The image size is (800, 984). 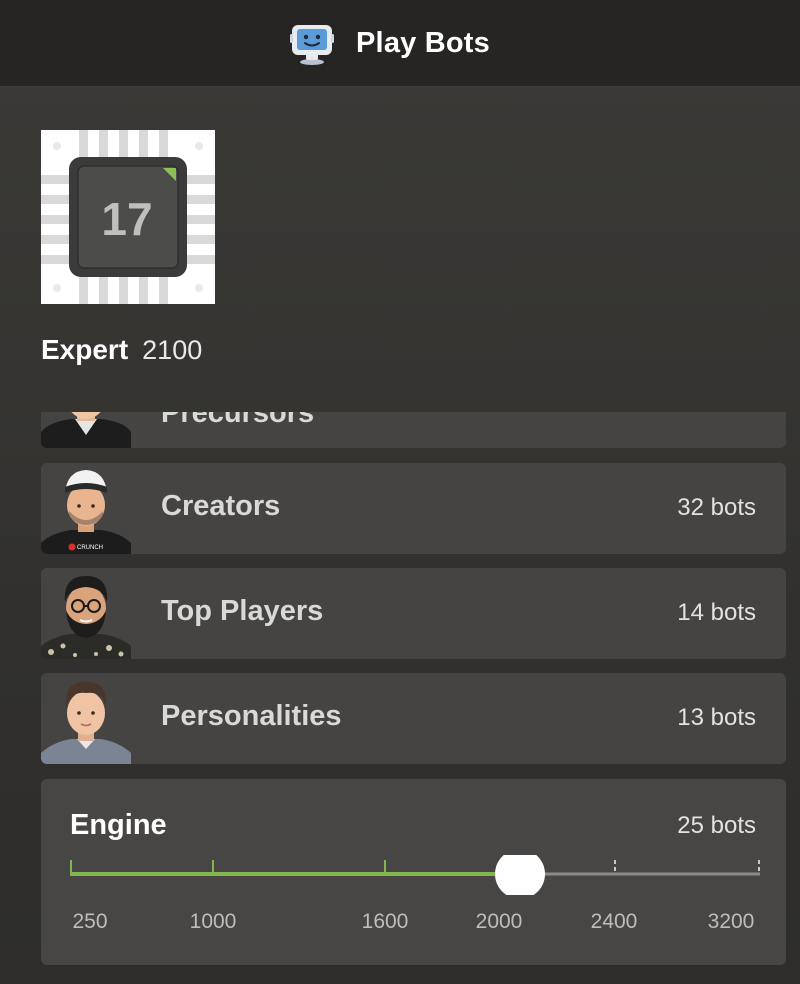 What do you see at coordinates (89, 922) in the screenshot?
I see `tick-label-250: 250` at bounding box center [89, 922].